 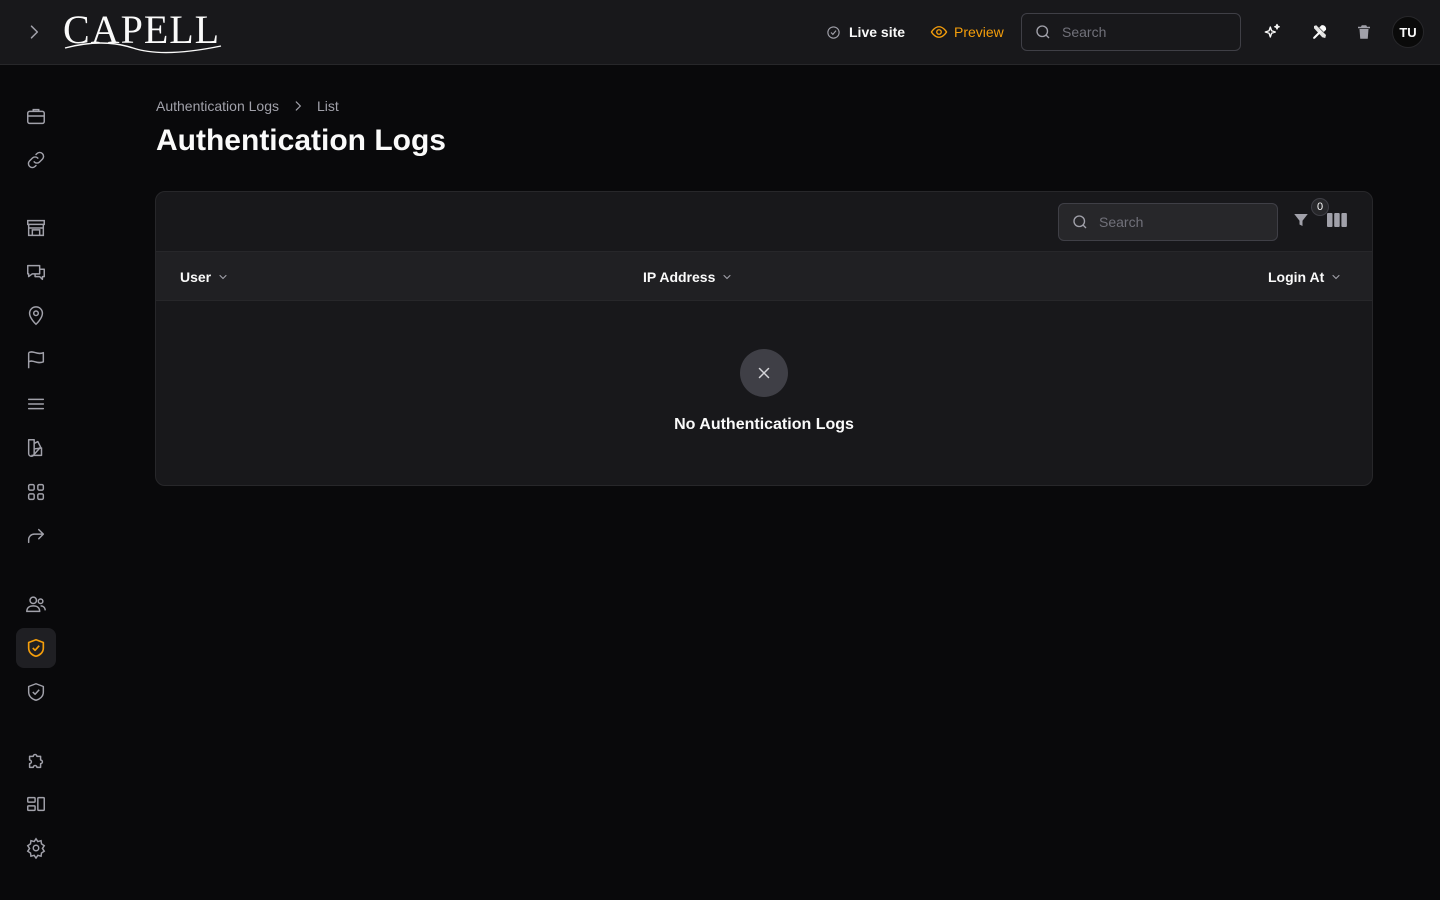 What do you see at coordinates (764, 276) in the screenshot?
I see `table-header: User IP Address Login At` at bounding box center [764, 276].